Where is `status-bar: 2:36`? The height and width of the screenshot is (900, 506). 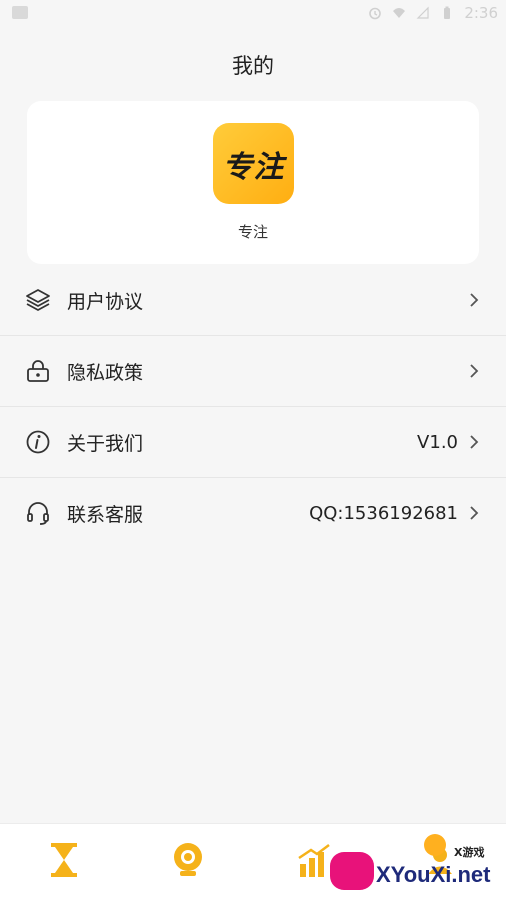
status-bar: 2:36 is located at coordinates (253, 14).